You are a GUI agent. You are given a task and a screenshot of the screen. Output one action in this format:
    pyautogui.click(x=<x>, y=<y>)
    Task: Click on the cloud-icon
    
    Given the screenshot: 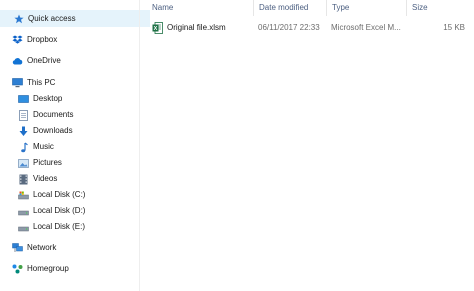 What is the action you would take?
    pyautogui.click(x=17, y=61)
    